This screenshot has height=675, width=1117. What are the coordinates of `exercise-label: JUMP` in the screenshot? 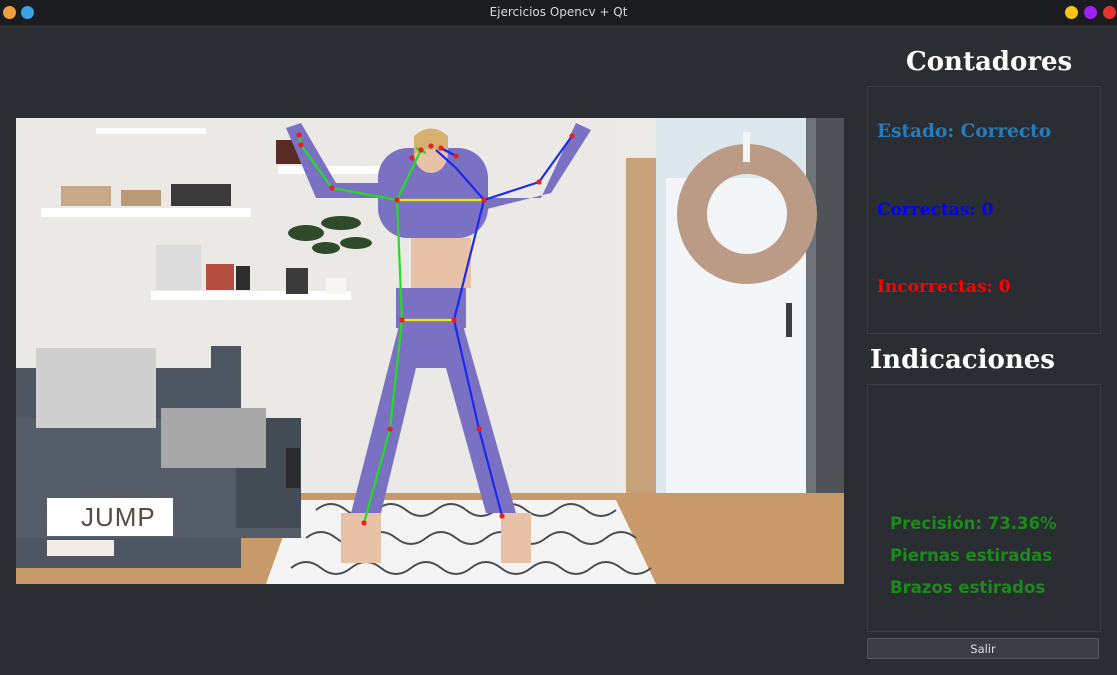 It's located at (118, 517).